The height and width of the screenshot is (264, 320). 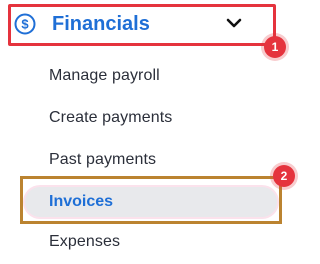 I want to click on annotation-badge-2: 2, so click(x=284, y=176).